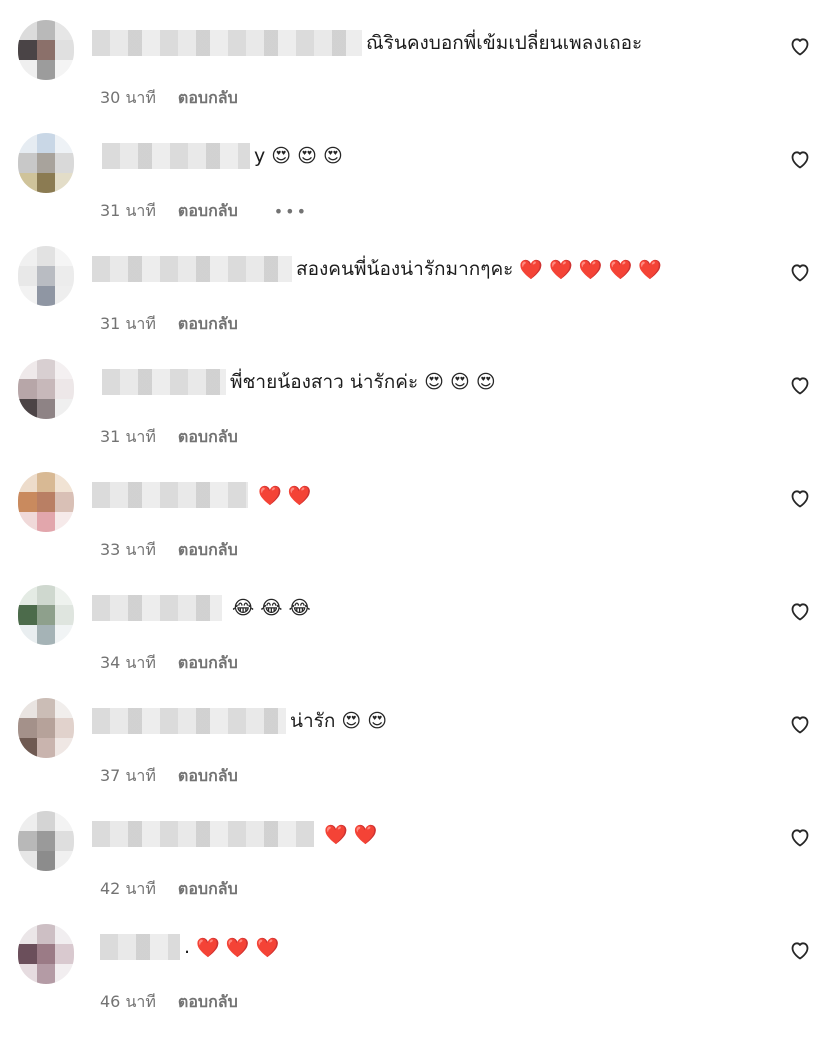  What do you see at coordinates (260, 156) in the screenshot?
I see `username-suffix: y` at bounding box center [260, 156].